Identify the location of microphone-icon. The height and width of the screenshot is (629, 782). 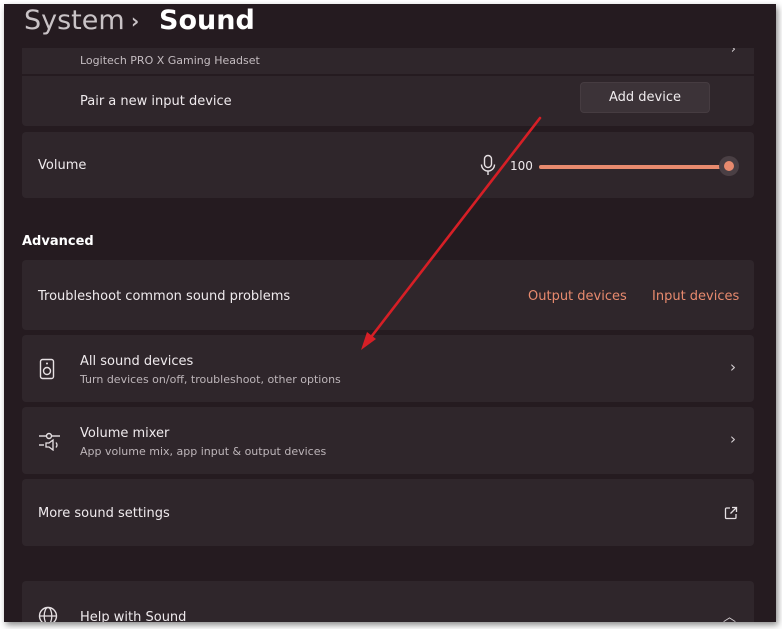
(488, 165).